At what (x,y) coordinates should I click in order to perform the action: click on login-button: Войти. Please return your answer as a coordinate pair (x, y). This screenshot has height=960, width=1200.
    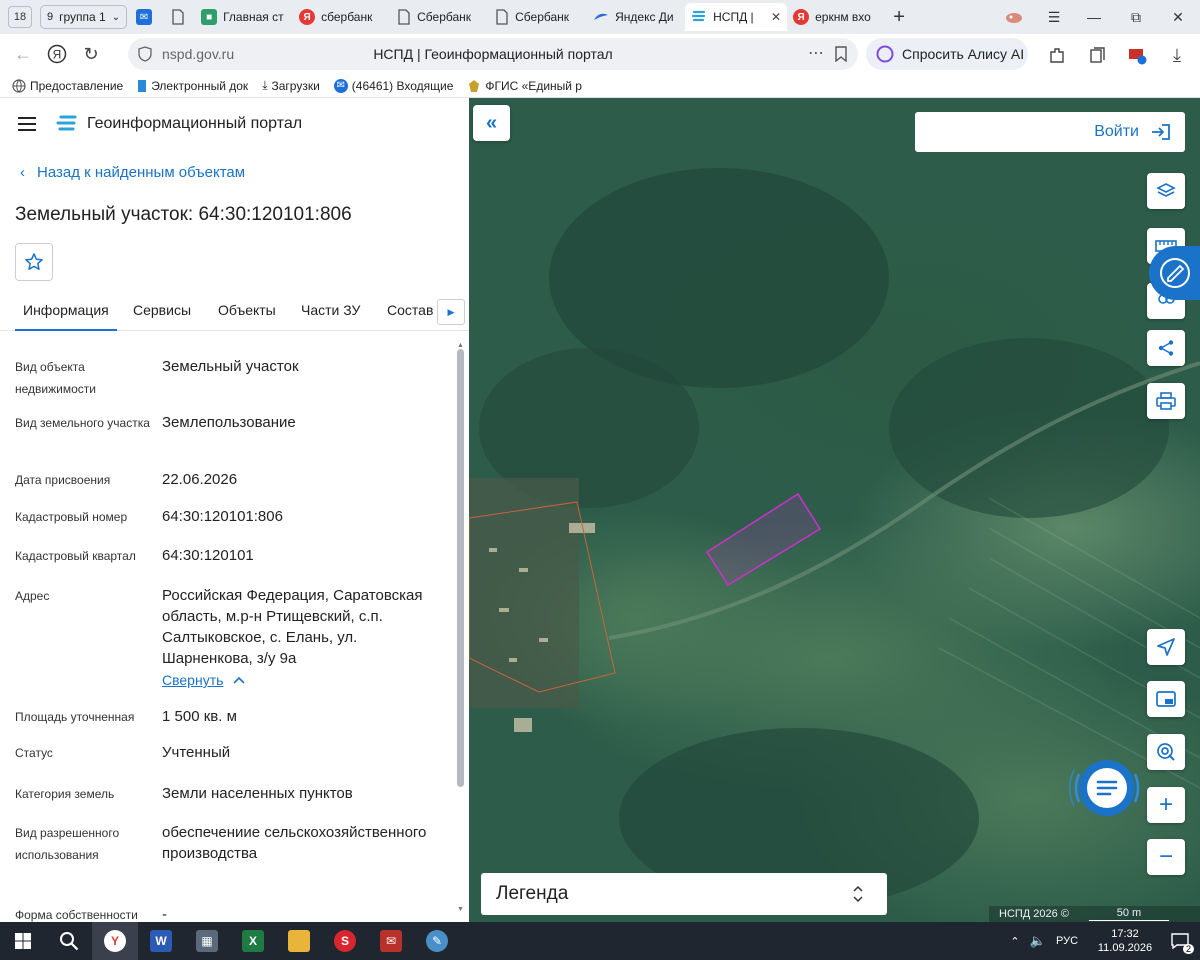
    Looking at the image, I should click on (1050, 132).